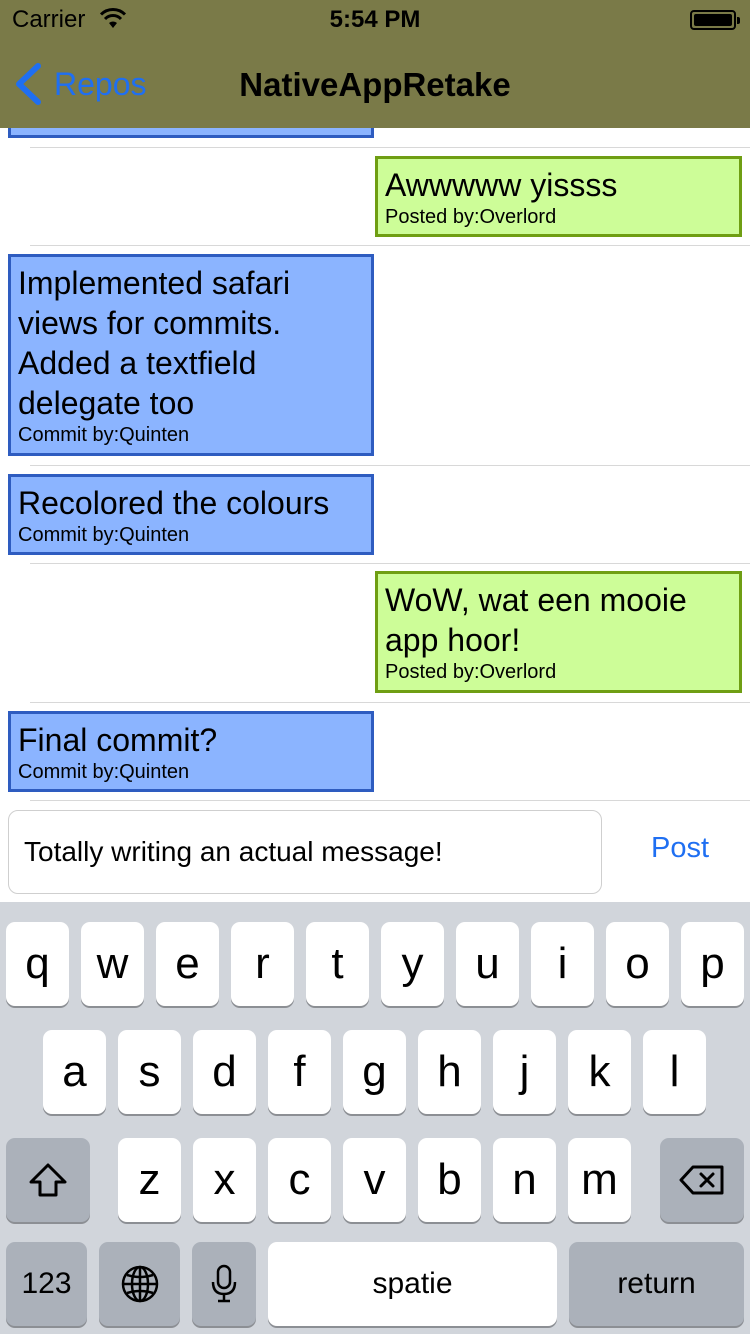 The height and width of the screenshot is (1334, 750). I want to click on shift-key, so click(48, 1180).